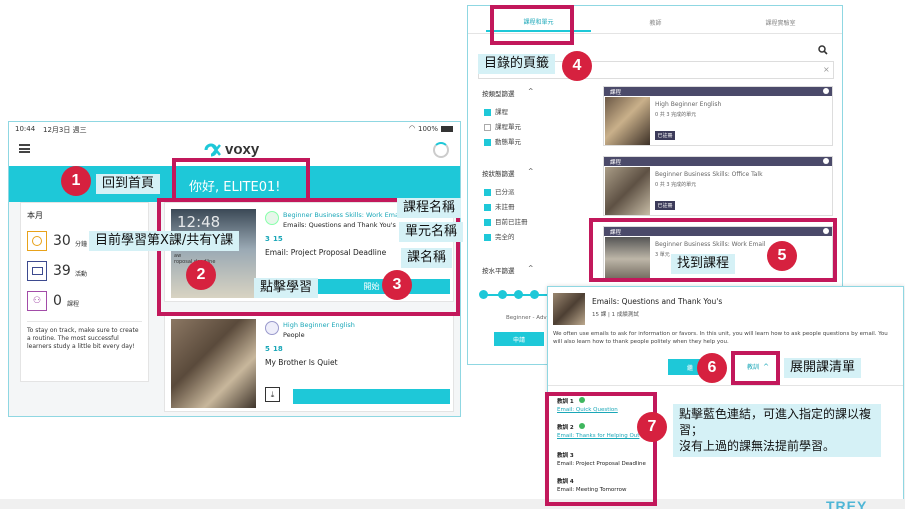 The height and width of the screenshot is (509, 905). What do you see at coordinates (213, 363) in the screenshot?
I see `course-thumbnail` at bounding box center [213, 363].